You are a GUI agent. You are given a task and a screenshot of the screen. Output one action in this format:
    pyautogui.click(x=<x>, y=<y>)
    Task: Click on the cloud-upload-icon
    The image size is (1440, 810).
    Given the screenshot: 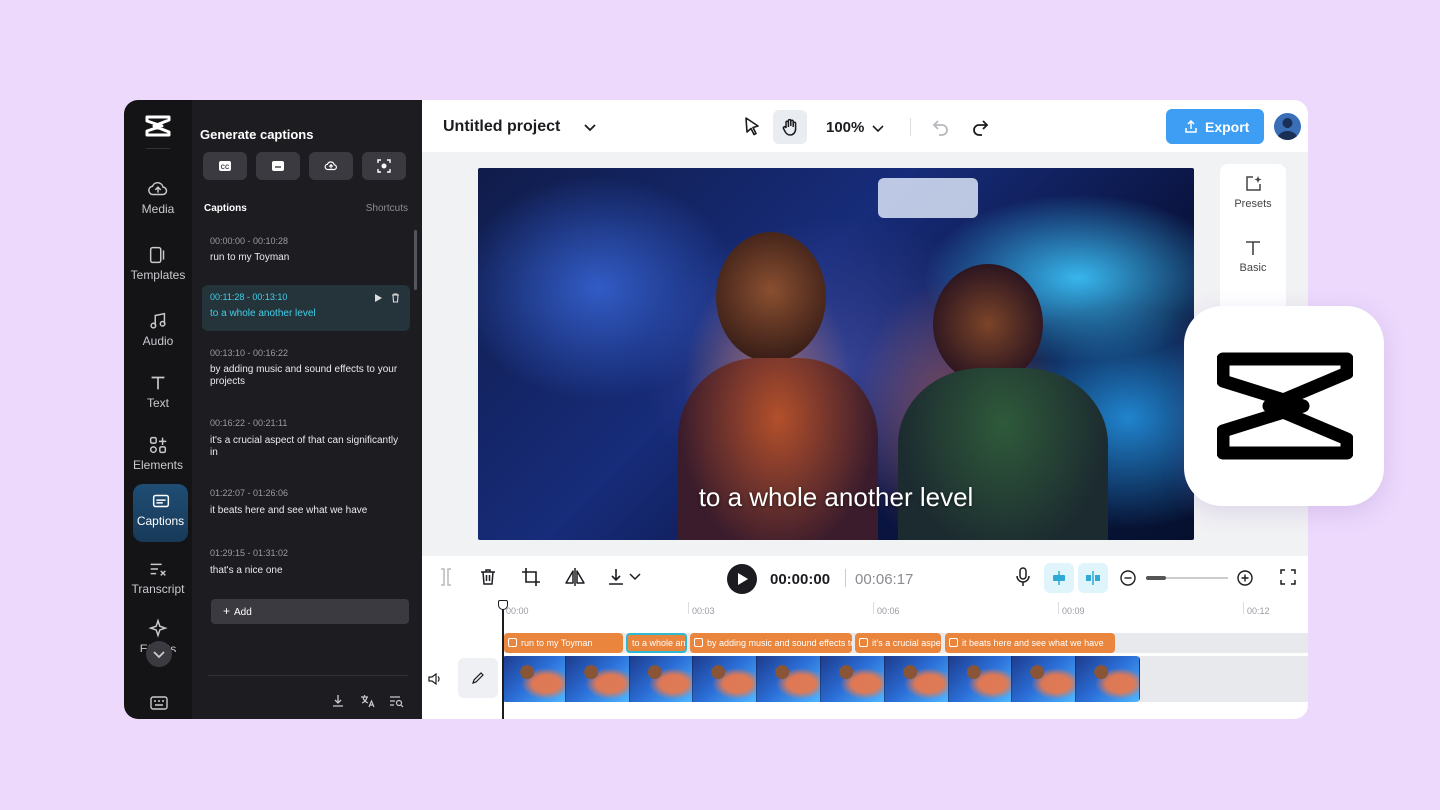 What is the action you would take?
    pyautogui.click(x=330, y=166)
    